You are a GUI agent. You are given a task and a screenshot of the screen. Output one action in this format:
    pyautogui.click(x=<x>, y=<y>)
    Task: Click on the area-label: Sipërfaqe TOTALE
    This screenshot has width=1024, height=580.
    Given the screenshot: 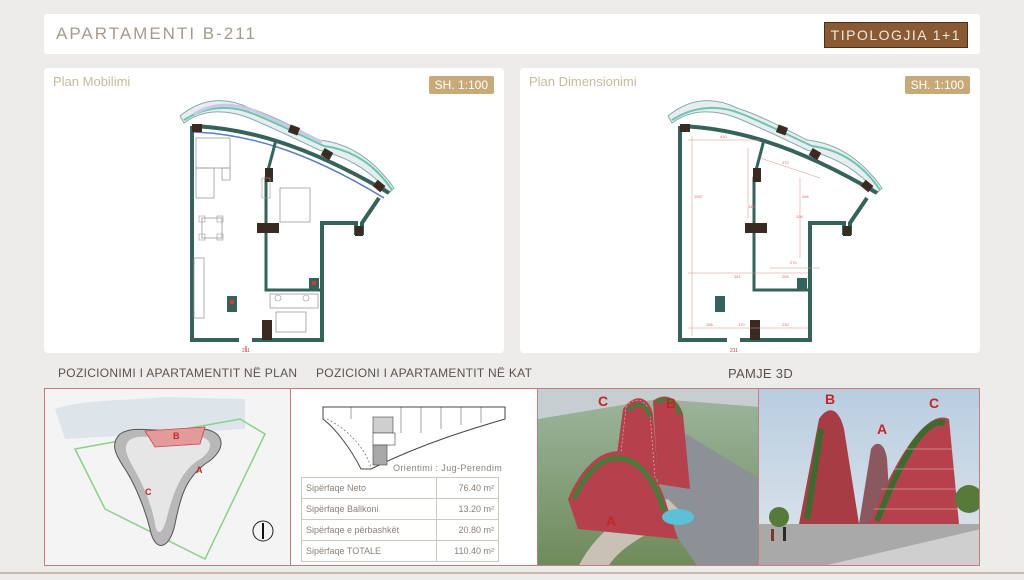 What is the action you would take?
    pyautogui.click(x=369, y=551)
    